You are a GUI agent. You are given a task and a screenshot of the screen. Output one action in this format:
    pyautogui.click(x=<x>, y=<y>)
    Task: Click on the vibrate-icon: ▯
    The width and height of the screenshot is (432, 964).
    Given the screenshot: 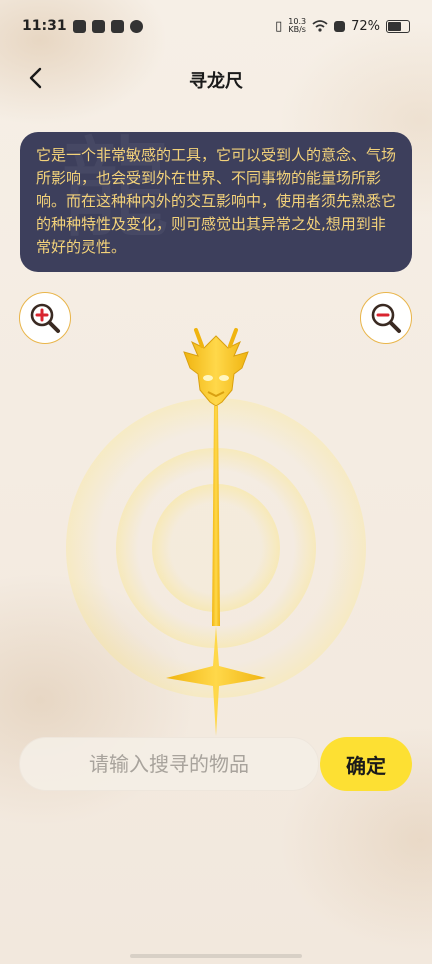 What is the action you would take?
    pyautogui.click(x=279, y=26)
    